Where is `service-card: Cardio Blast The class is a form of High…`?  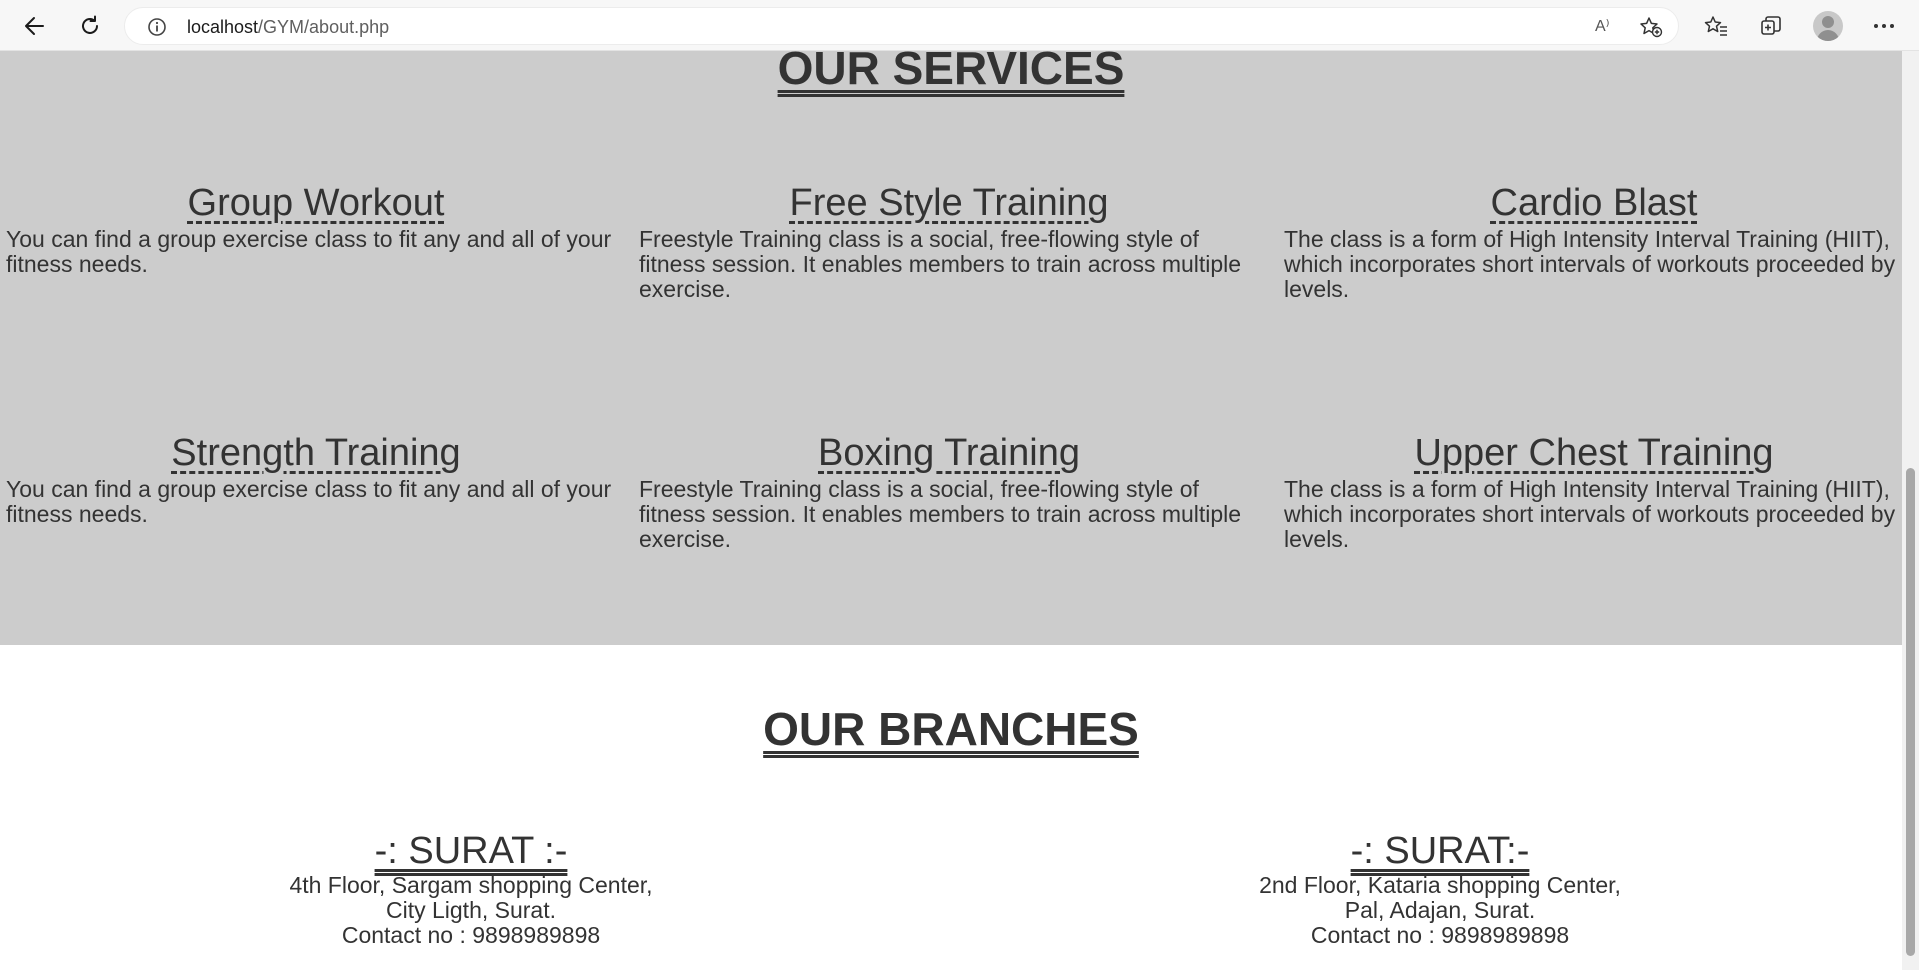
service-card: Cardio Blast The class is a form of High… is located at coordinates (1593, 241).